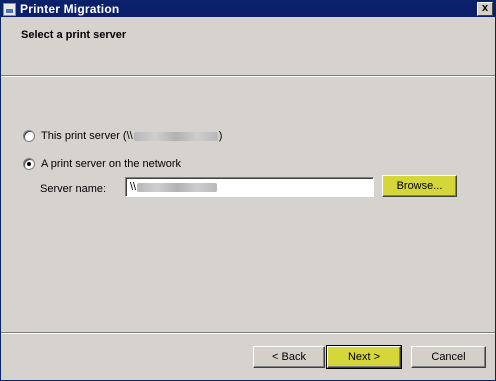  I want to click on header-divider, so click(248, 76).